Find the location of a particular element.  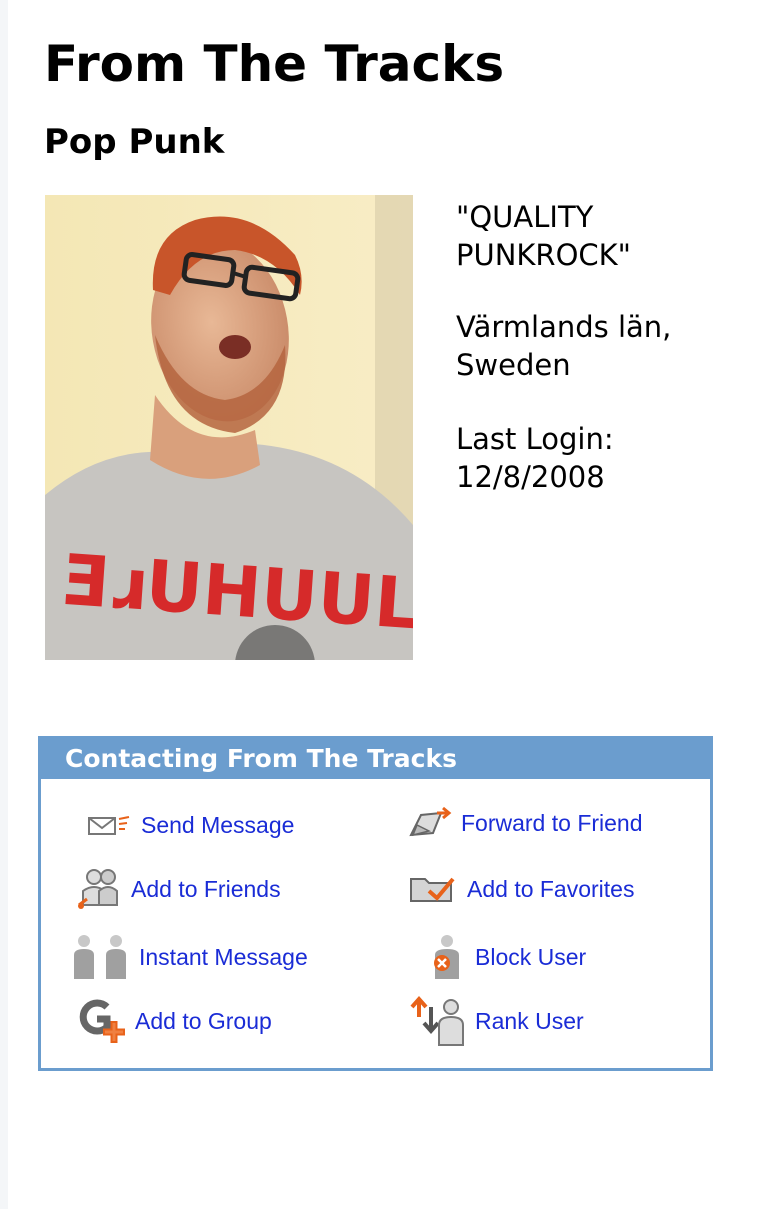

envelope-icon is located at coordinates (110, 825).